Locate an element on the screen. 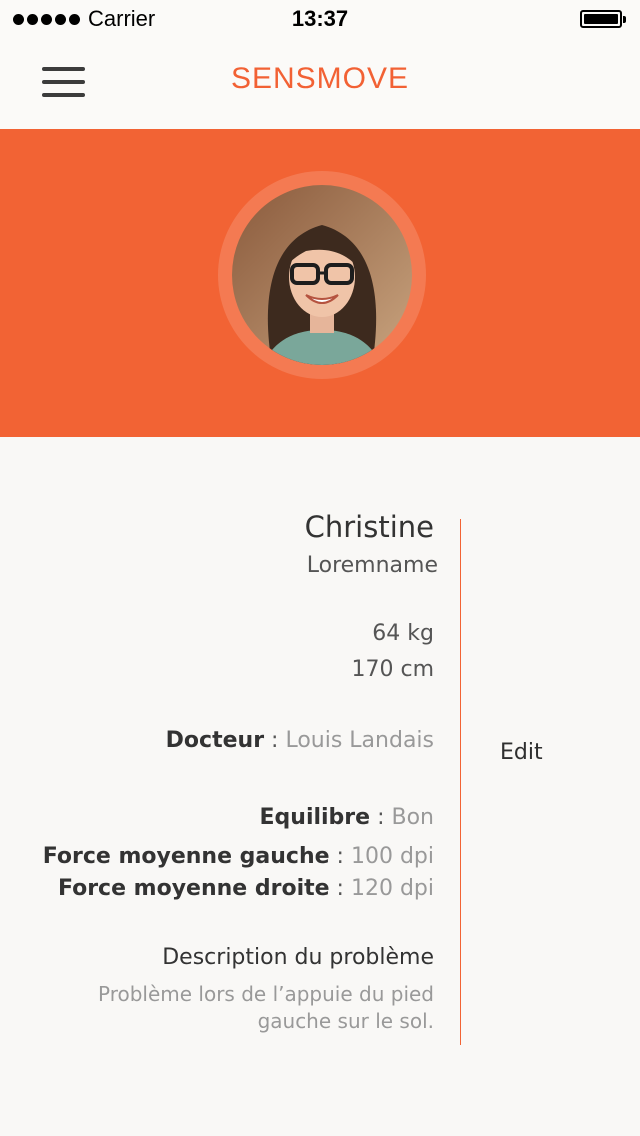 This screenshot has width=640, height=1136. balance-row: Equilibre : Bon is located at coordinates (347, 817).